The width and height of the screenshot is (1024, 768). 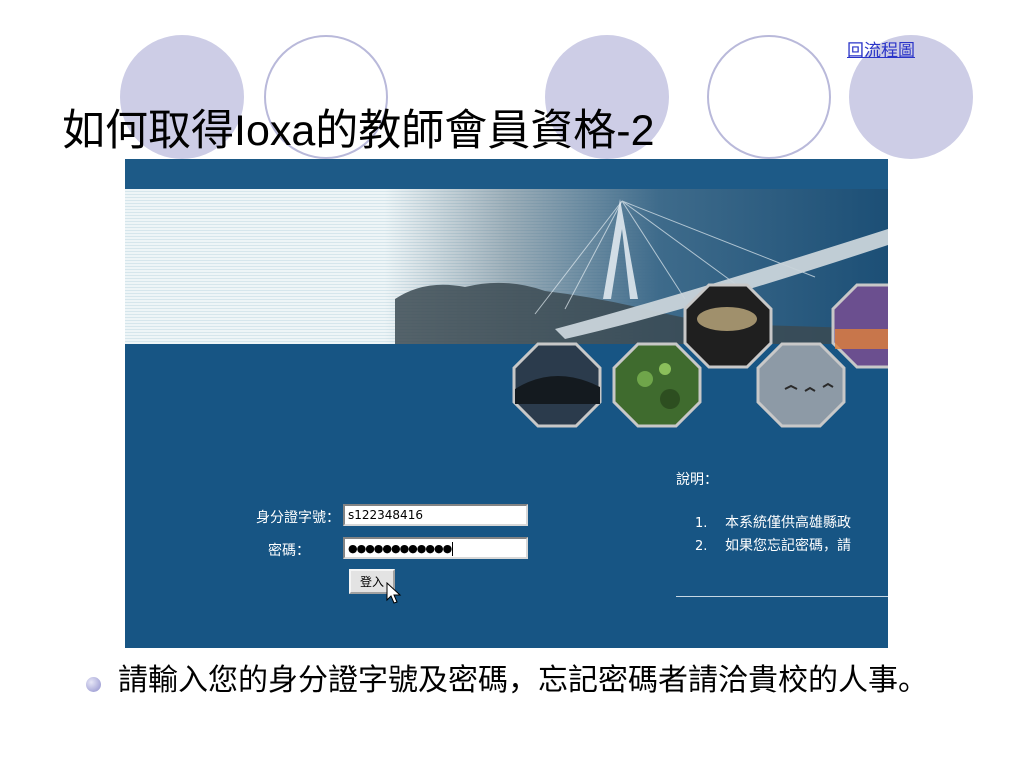 I want to click on info-item-1: 1. 本系統僅供高雄縣政, so click(x=773, y=523).